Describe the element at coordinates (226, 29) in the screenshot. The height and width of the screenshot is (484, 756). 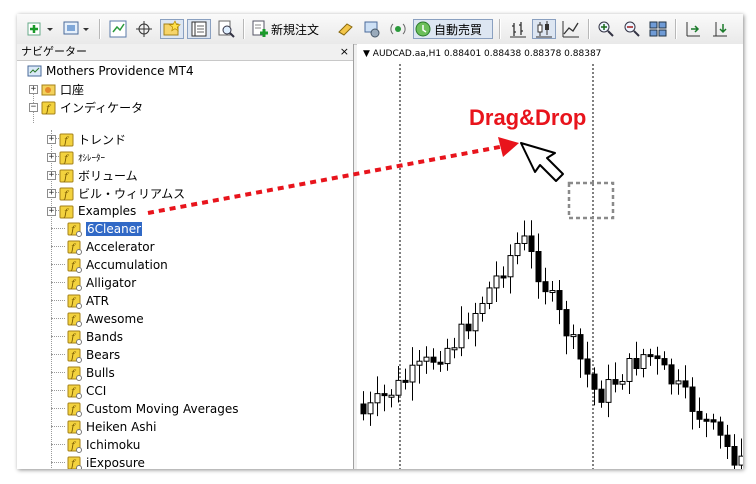
I see `strategy-tester-button` at that location.